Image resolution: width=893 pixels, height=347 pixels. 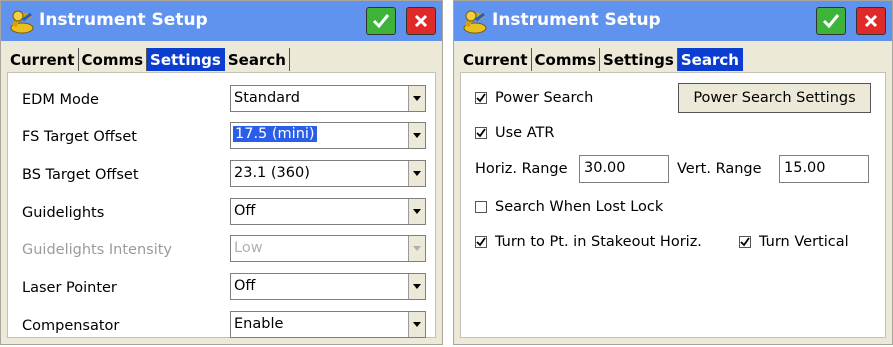 What do you see at coordinates (272, 173) in the screenshot?
I see `bs-target-offset-value: 23.1 (360)` at bounding box center [272, 173].